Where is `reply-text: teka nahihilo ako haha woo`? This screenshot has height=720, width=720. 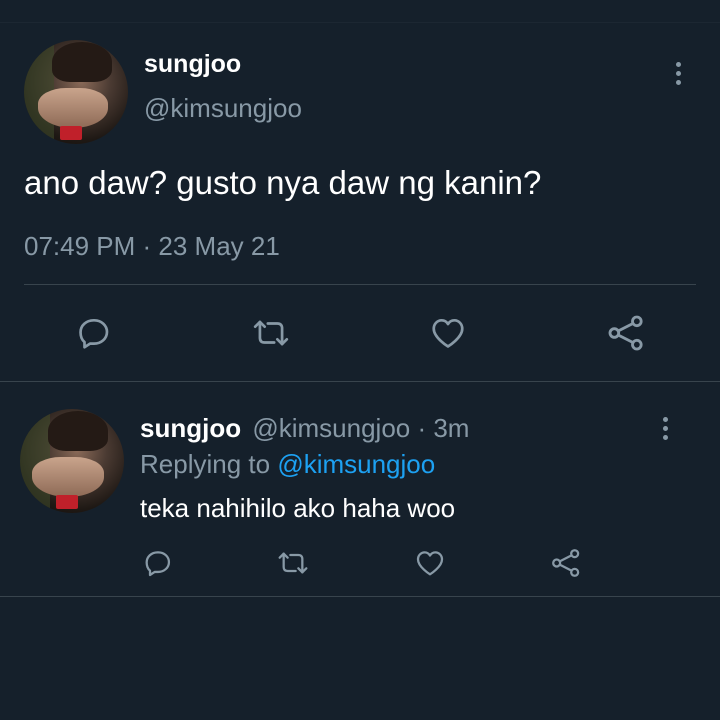 reply-text: teka nahihilo ako haha woo is located at coordinates (298, 508).